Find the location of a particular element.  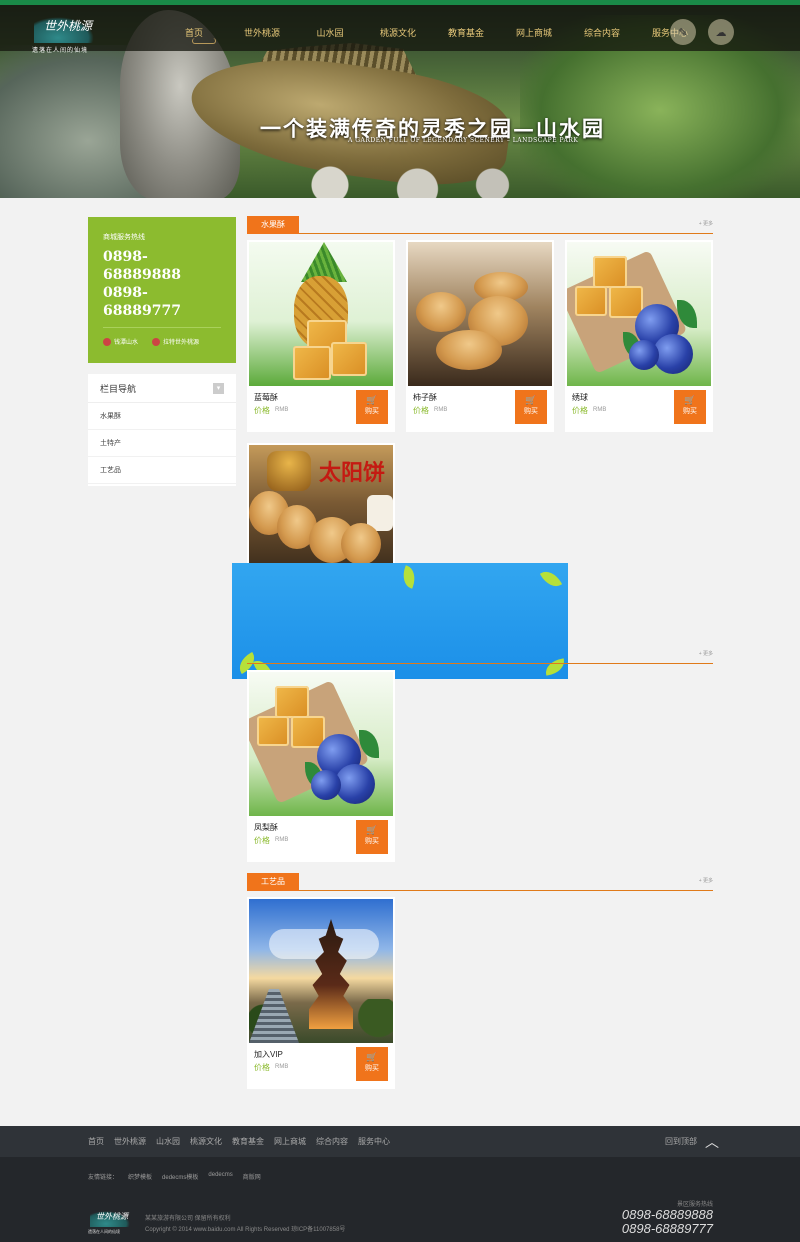

weibo-icon: ✎ is located at coordinates (683, 32).